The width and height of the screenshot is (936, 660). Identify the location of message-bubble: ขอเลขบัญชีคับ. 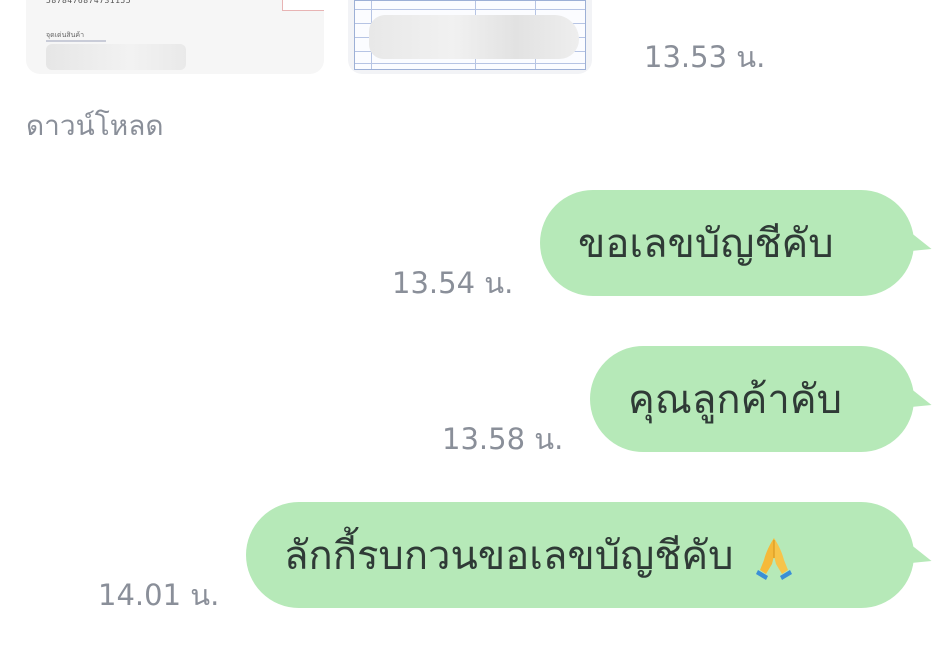
(727, 243).